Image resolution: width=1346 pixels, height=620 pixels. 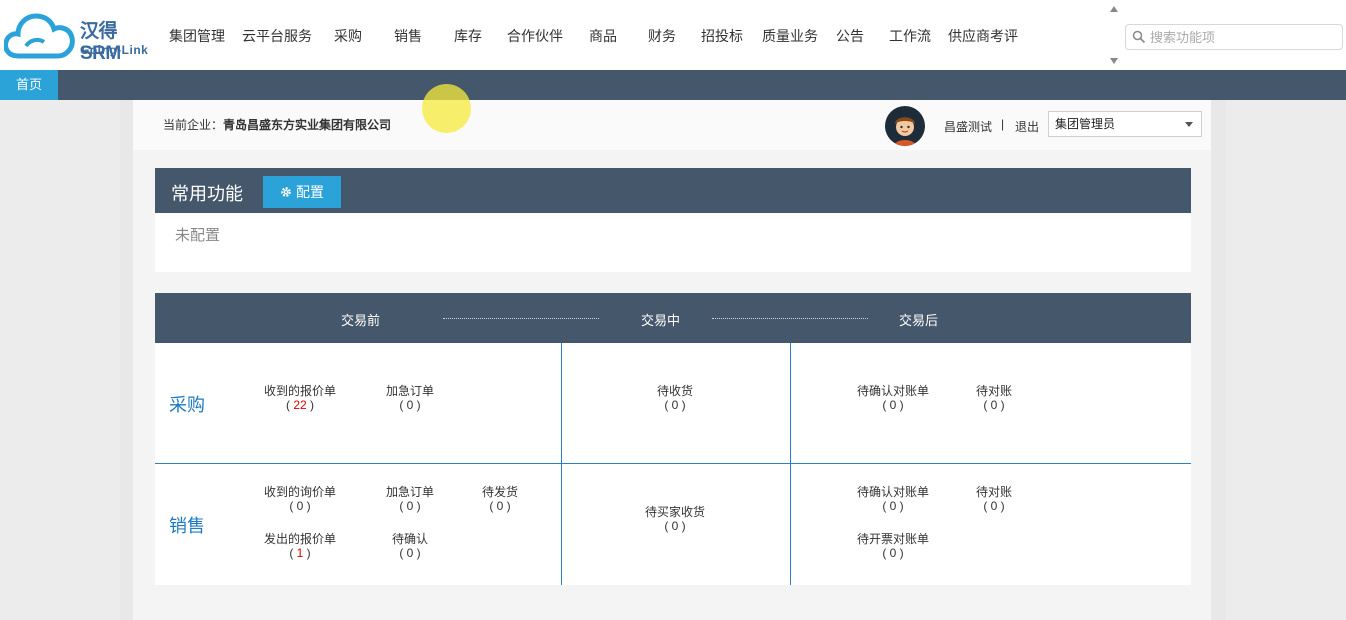 What do you see at coordinates (187, 525) in the screenshot?
I see `row-label-sales: 销售` at bounding box center [187, 525].